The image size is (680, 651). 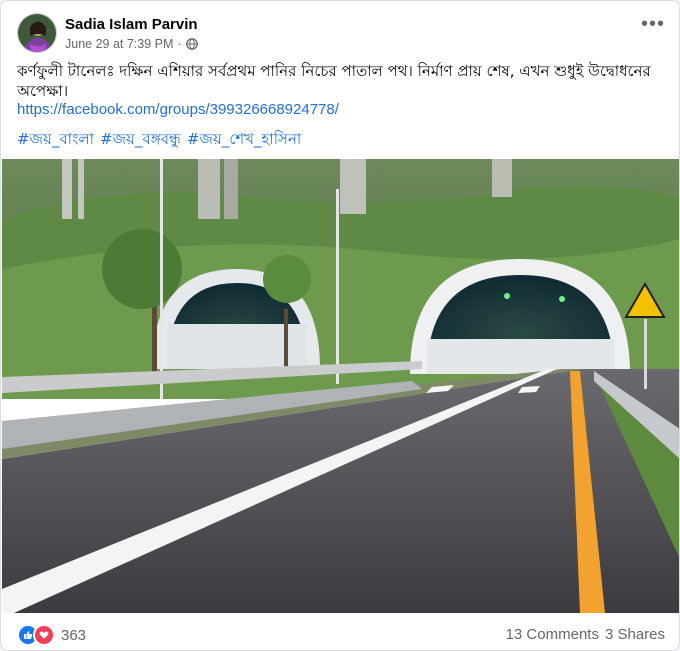 I want to click on hashtag-joy-bangla: #জয়_বাংলা, so click(x=55, y=140).